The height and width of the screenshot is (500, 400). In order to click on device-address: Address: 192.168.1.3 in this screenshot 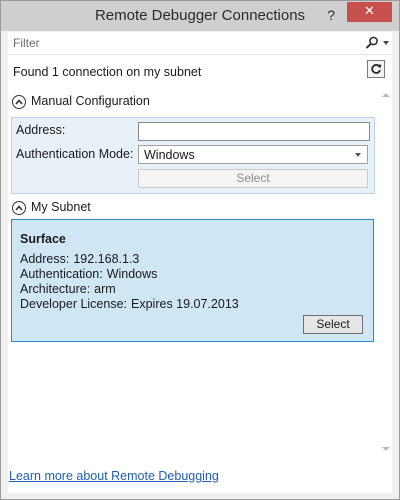, I will do `click(80, 259)`.